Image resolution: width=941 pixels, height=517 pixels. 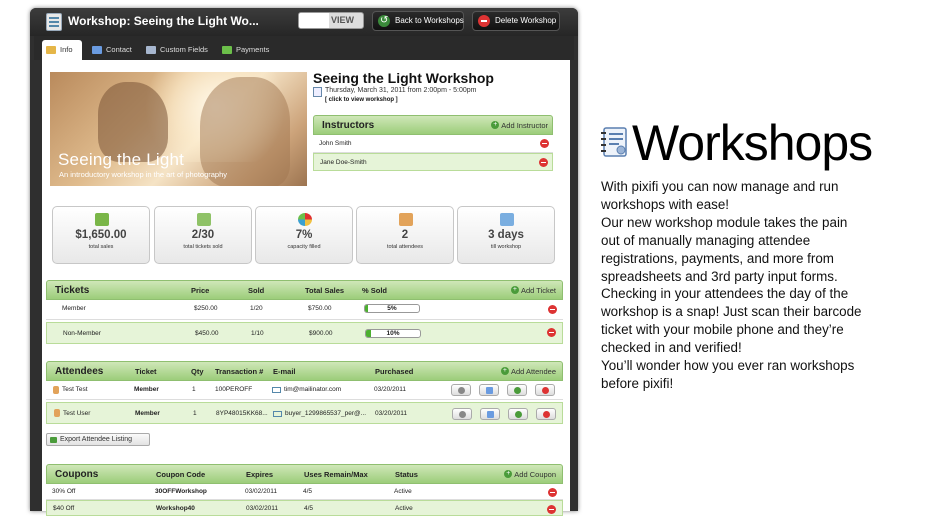 What do you see at coordinates (175, 508) in the screenshot?
I see `coupon-code: Workshop40` at bounding box center [175, 508].